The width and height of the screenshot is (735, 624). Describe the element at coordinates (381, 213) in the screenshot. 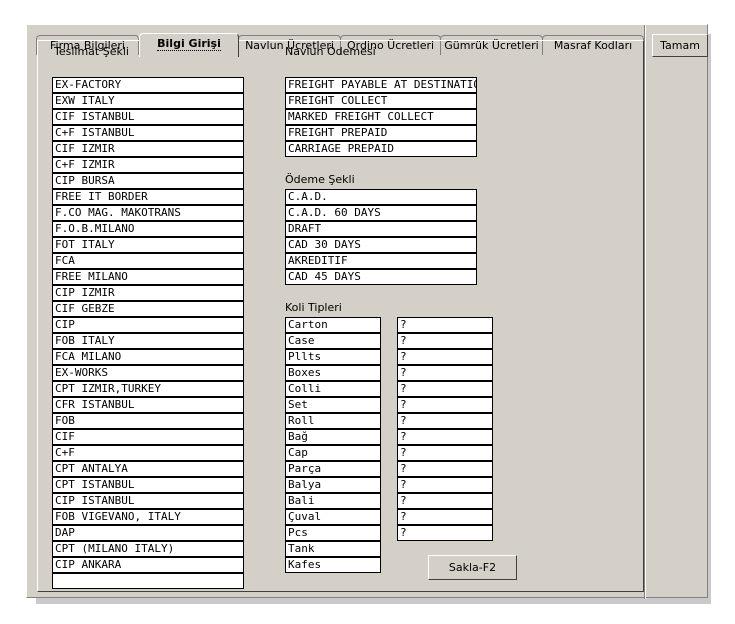

I see `odeme-sekli-row: C.A.D. 60 DAYS` at that location.